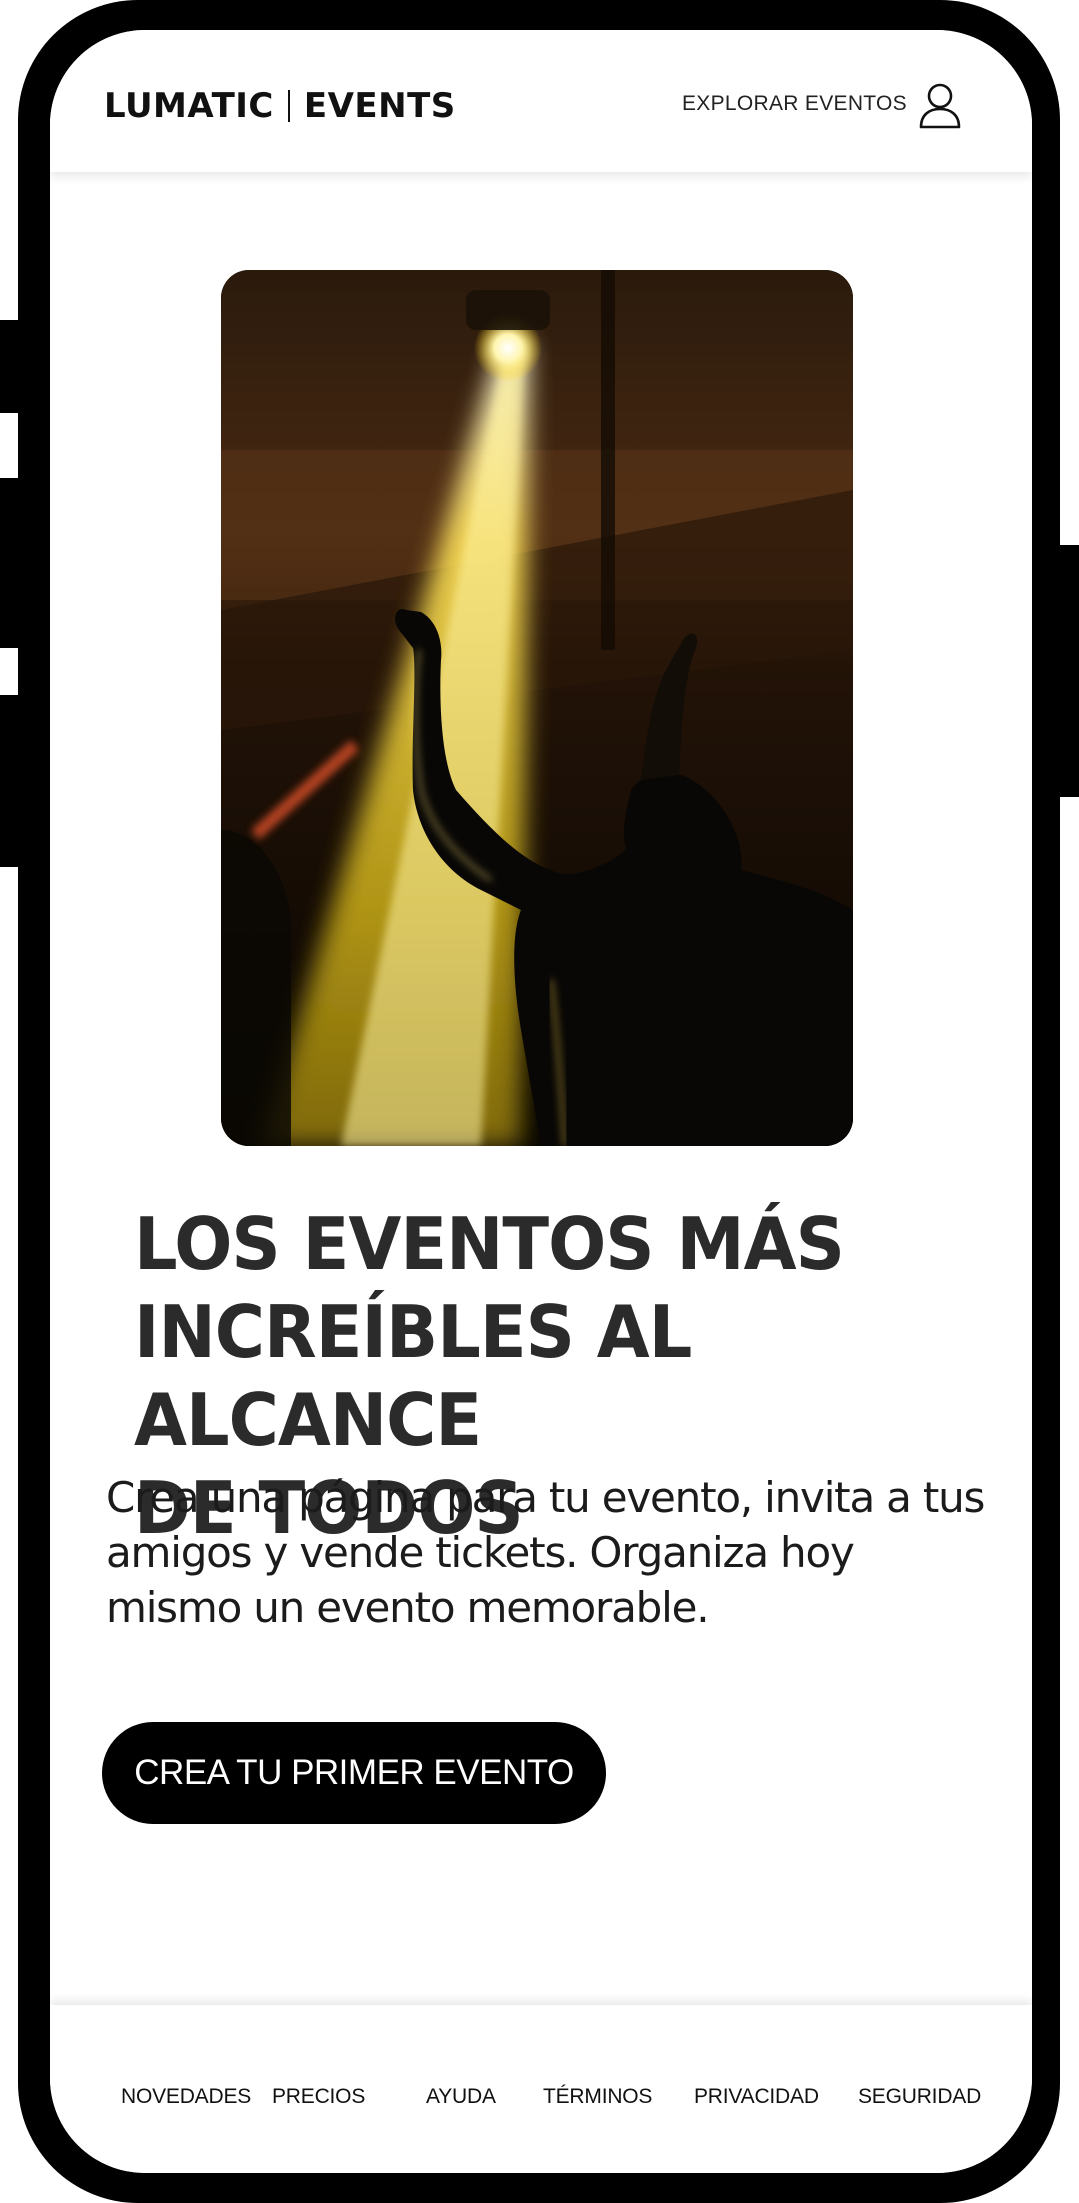 Image resolution: width=1079 pixels, height=2203 pixels. I want to click on create-first-event-button: CREA TU PRIMER EVENTO, so click(354, 1773).